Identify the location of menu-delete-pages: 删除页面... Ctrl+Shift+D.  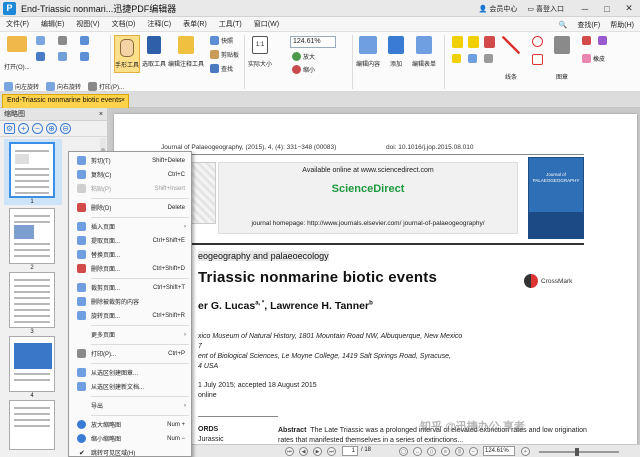
(130, 268).